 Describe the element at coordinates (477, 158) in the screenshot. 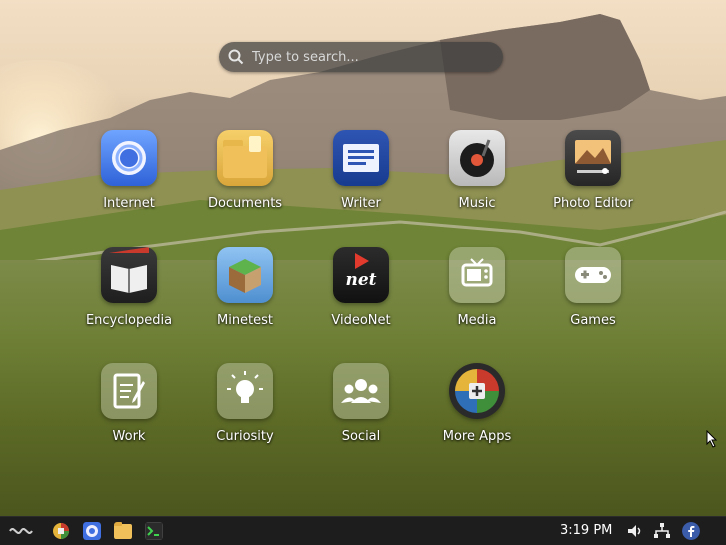

I see `music-record-icon` at that location.